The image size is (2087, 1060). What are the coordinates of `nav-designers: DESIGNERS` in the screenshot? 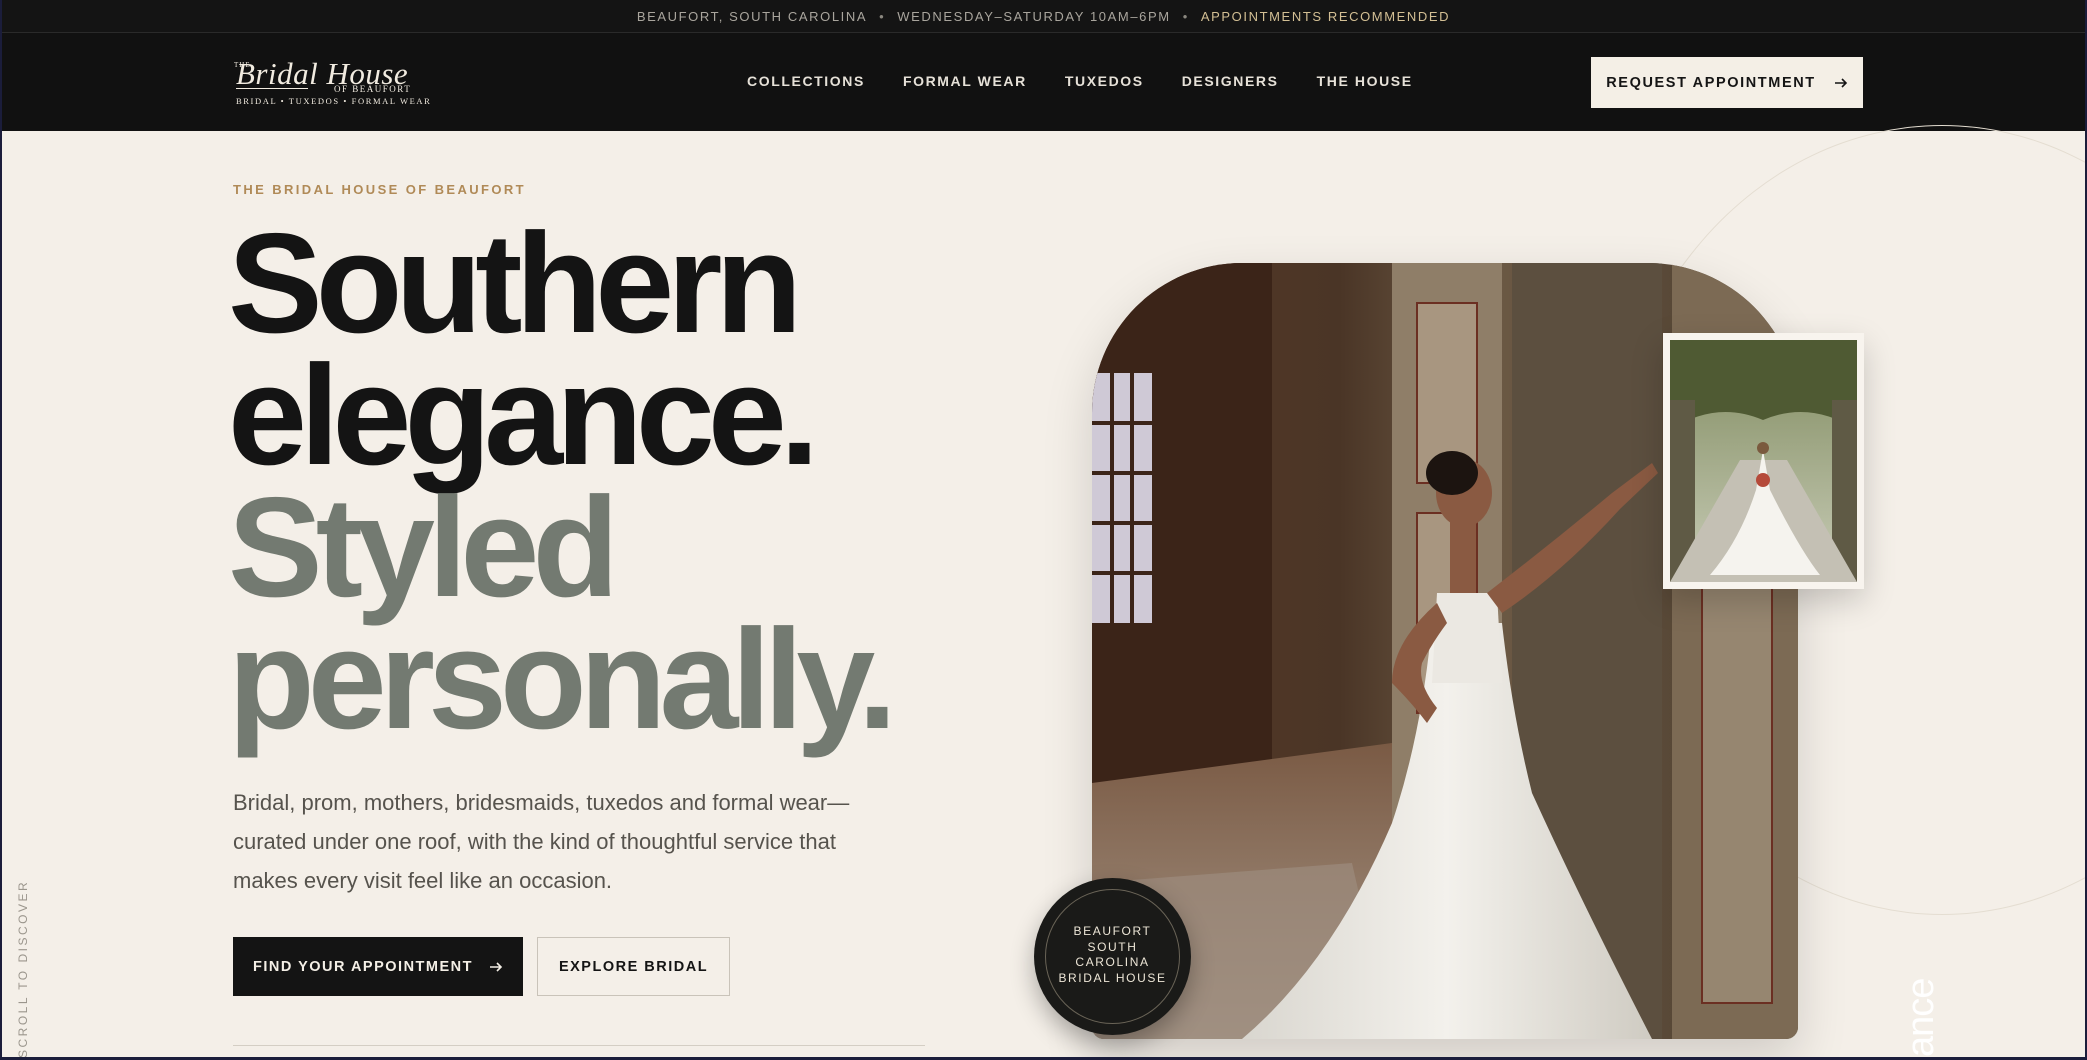 It's located at (1230, 81).